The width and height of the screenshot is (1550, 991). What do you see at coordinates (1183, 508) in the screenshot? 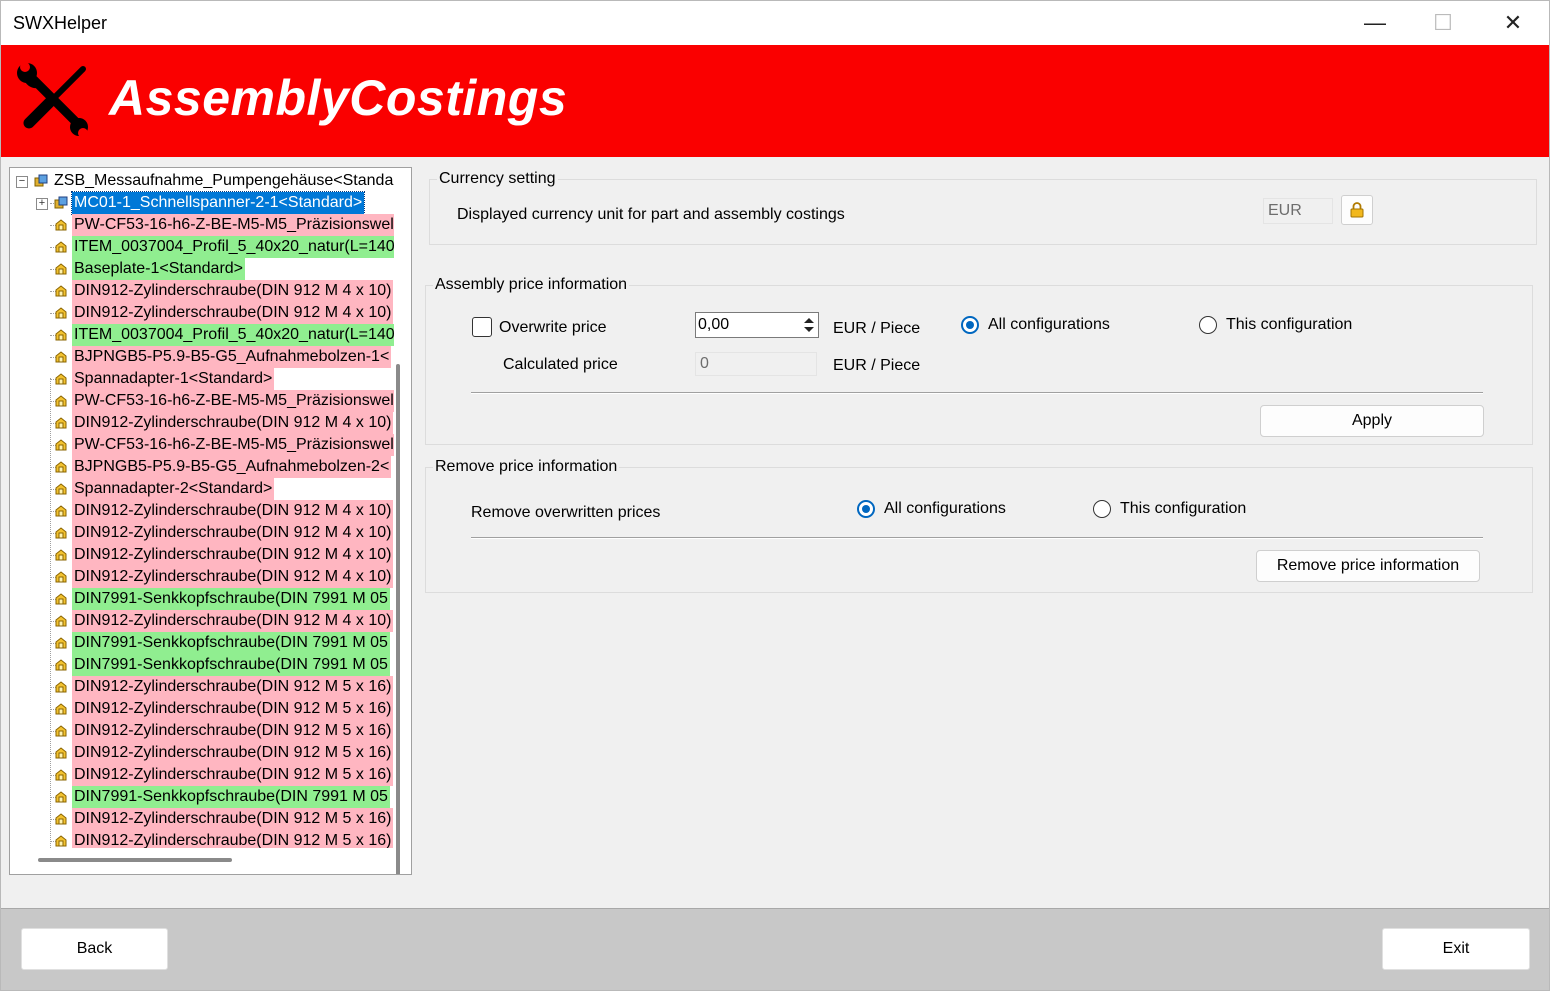
I see `remove-radio-this-label: This configuration` at bounding box center [1183, 508].